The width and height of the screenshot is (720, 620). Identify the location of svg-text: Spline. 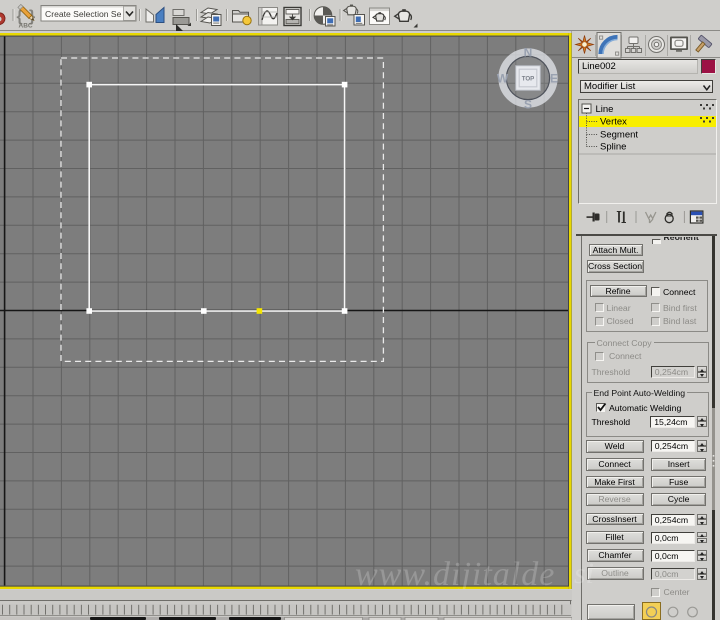
(613, 147).